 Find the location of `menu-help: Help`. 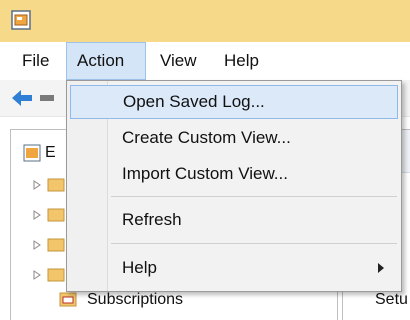

menu-help: Help is located at coordinates (241, 61).